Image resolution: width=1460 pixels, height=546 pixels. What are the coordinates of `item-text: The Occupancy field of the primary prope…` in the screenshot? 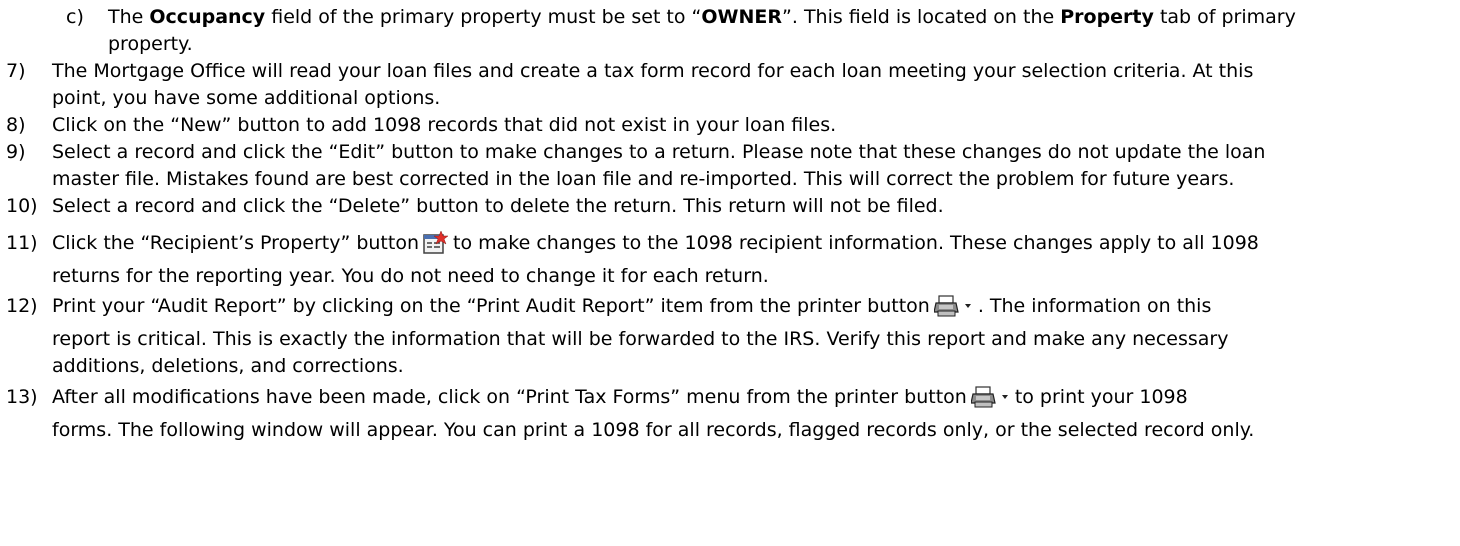 It's located at (778, 31).